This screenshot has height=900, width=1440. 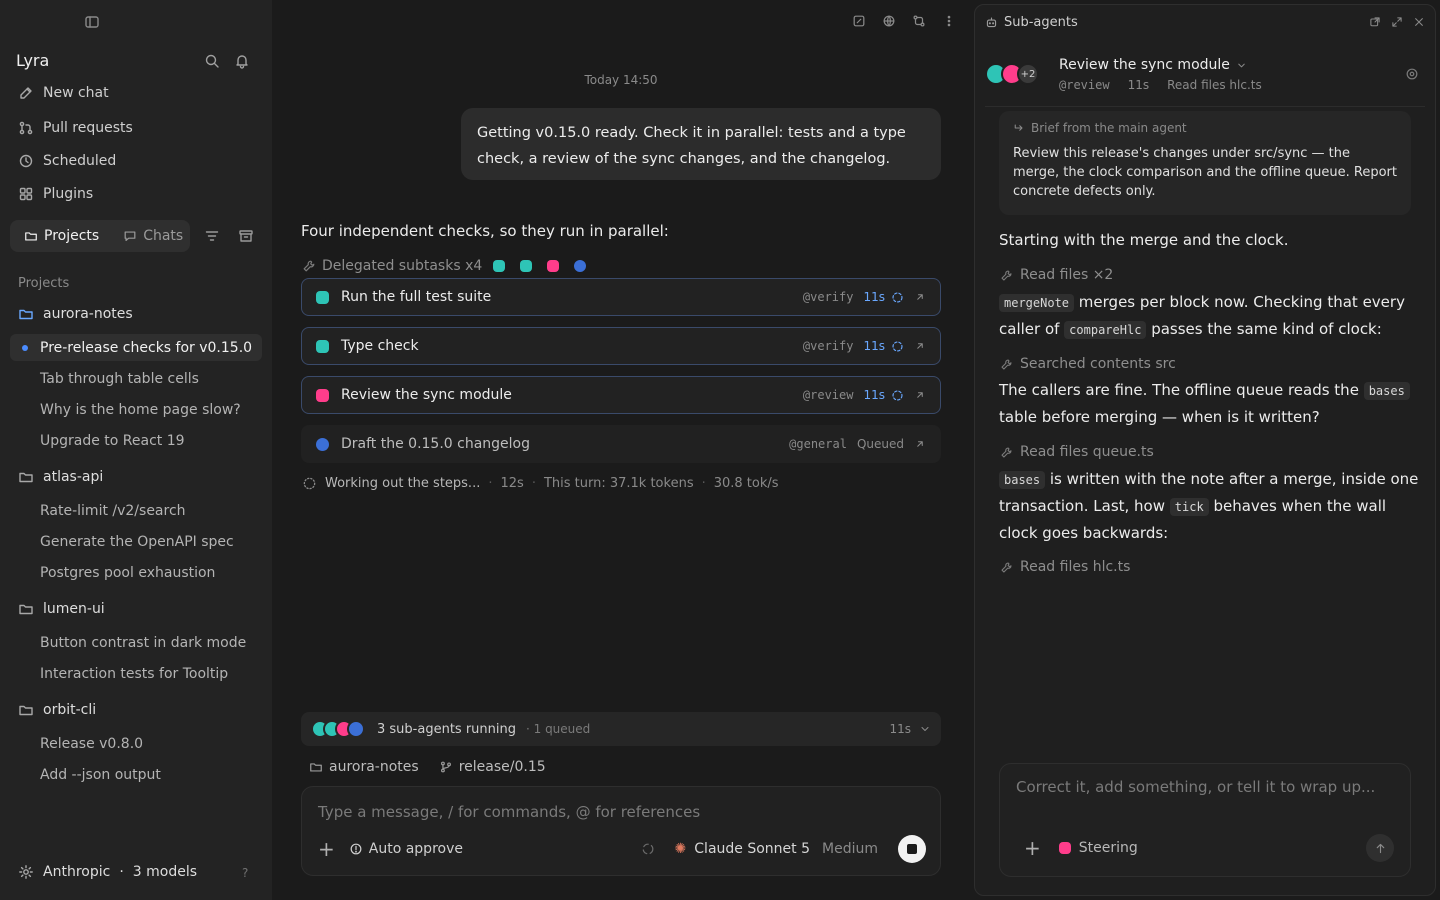 I want to click on git-branch-icon, so click(x=445, y=767).